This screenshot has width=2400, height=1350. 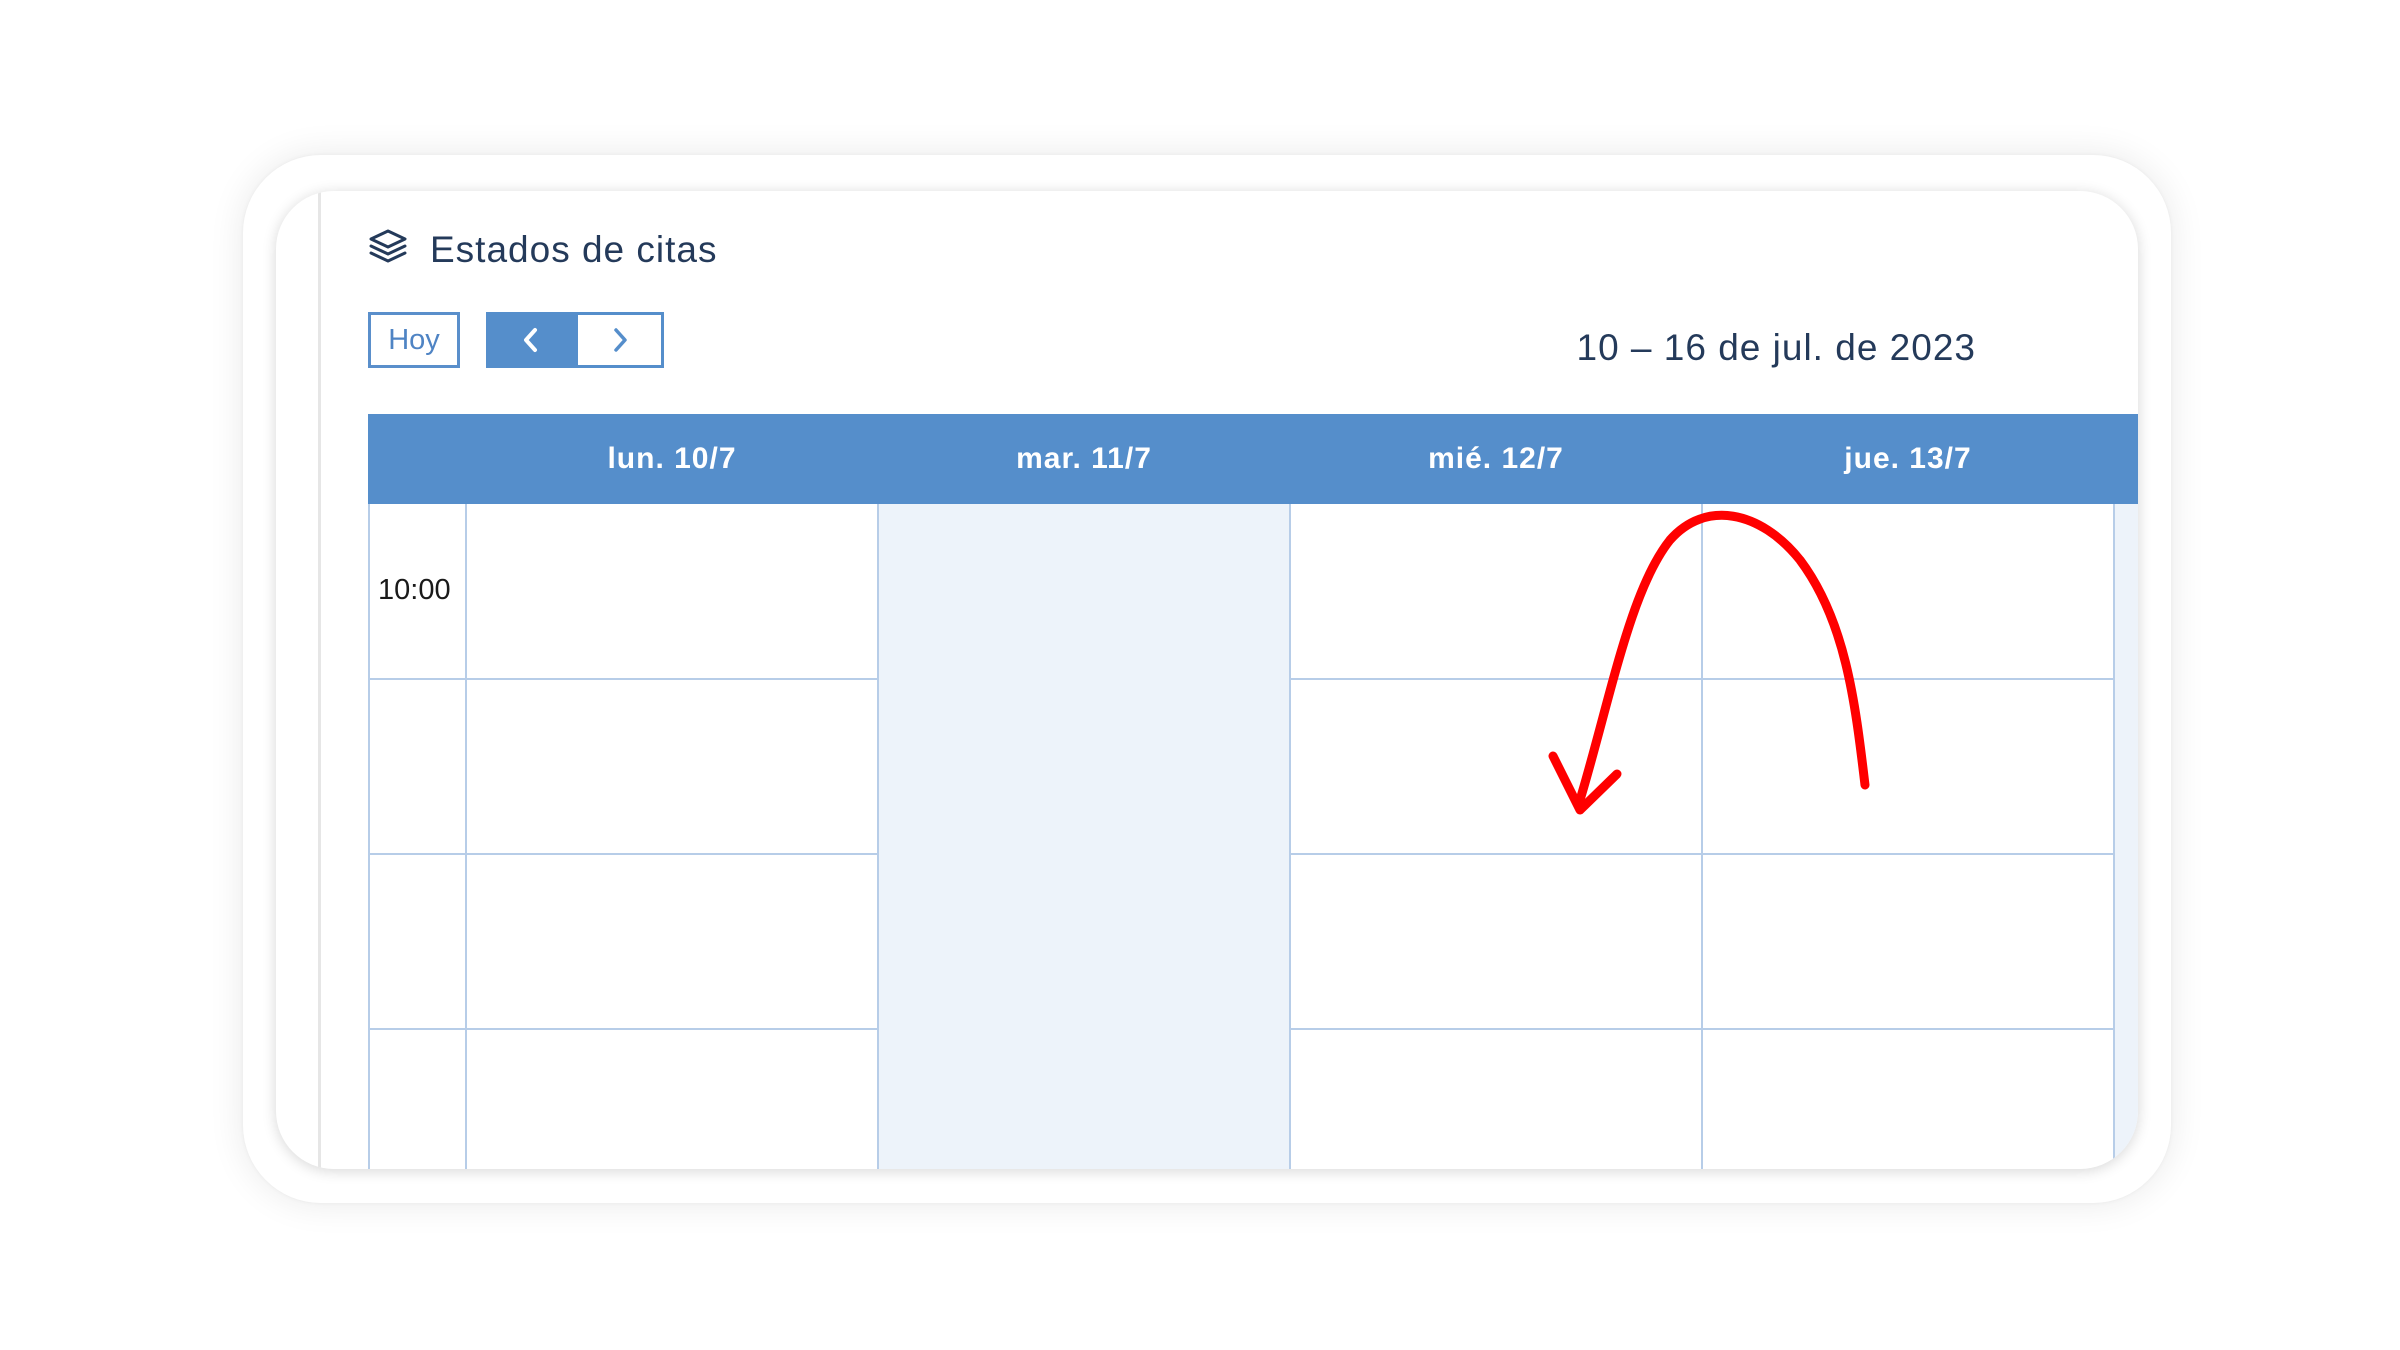 What do you see at coordinates (388, 246) in the screenshot?
I see `layers-icon` at bounding box center [388, 246].